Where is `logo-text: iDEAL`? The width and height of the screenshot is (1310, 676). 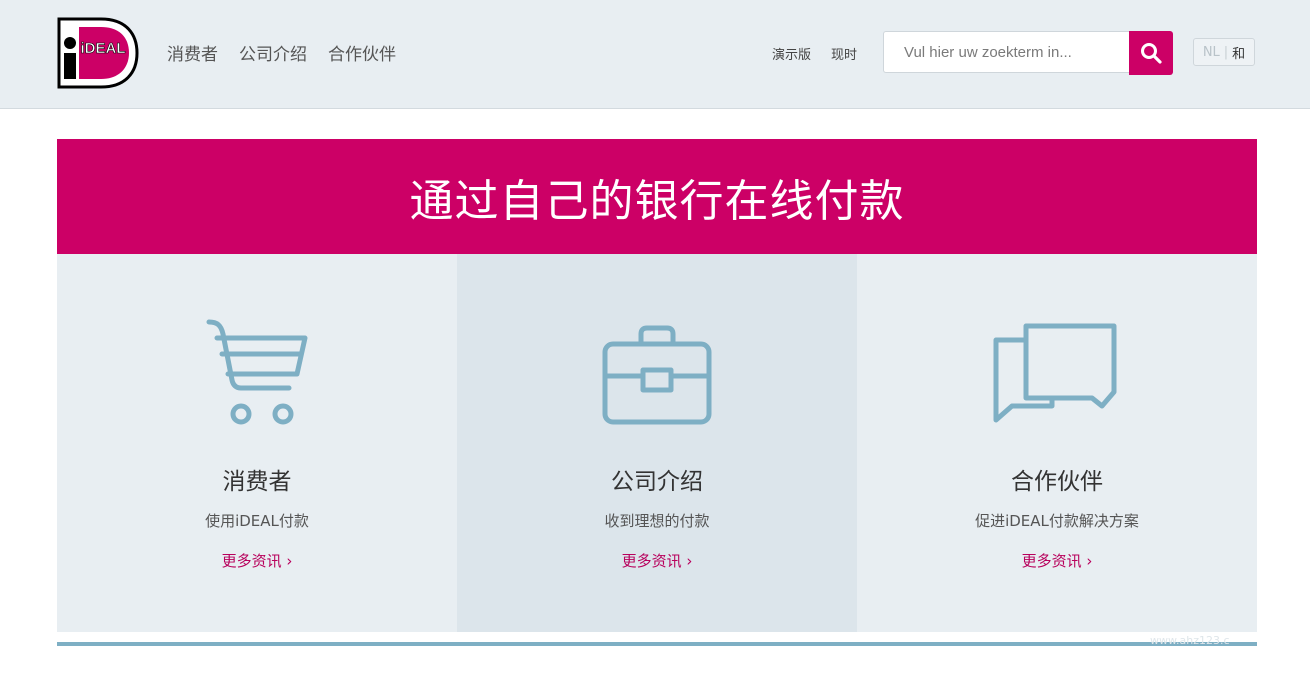
logo-text: iDEAL is located at coordinates (103, 48).